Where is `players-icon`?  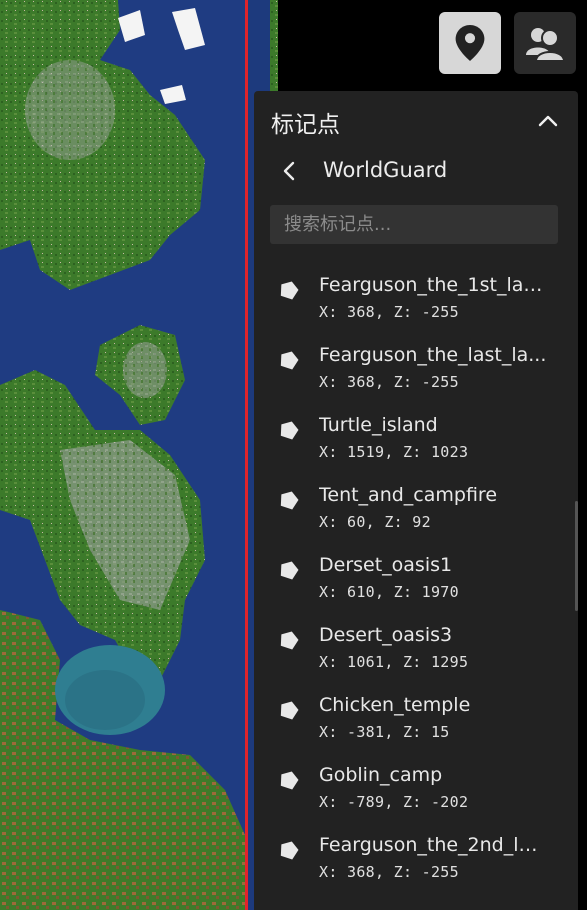 players-icon is located at coordinates (545, 44).